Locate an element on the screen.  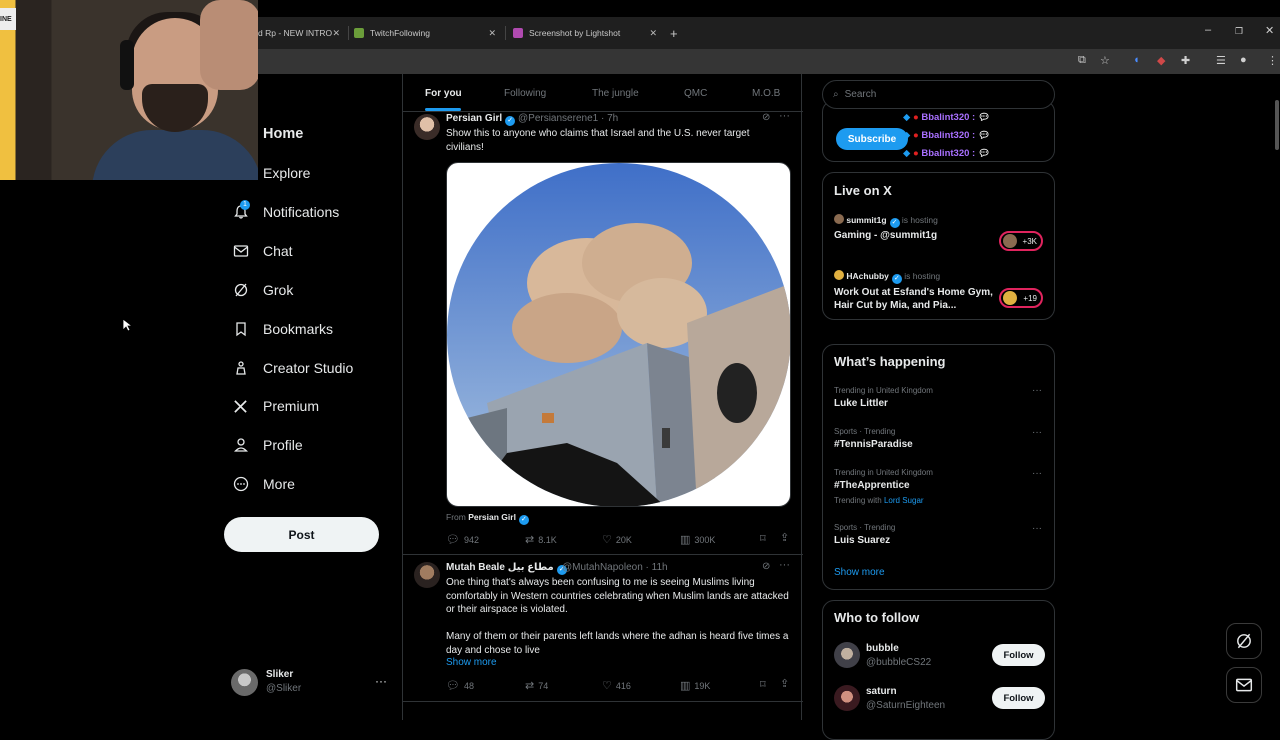
repost-button: ⇄ 8.1K is located at coordinates (541, 539).